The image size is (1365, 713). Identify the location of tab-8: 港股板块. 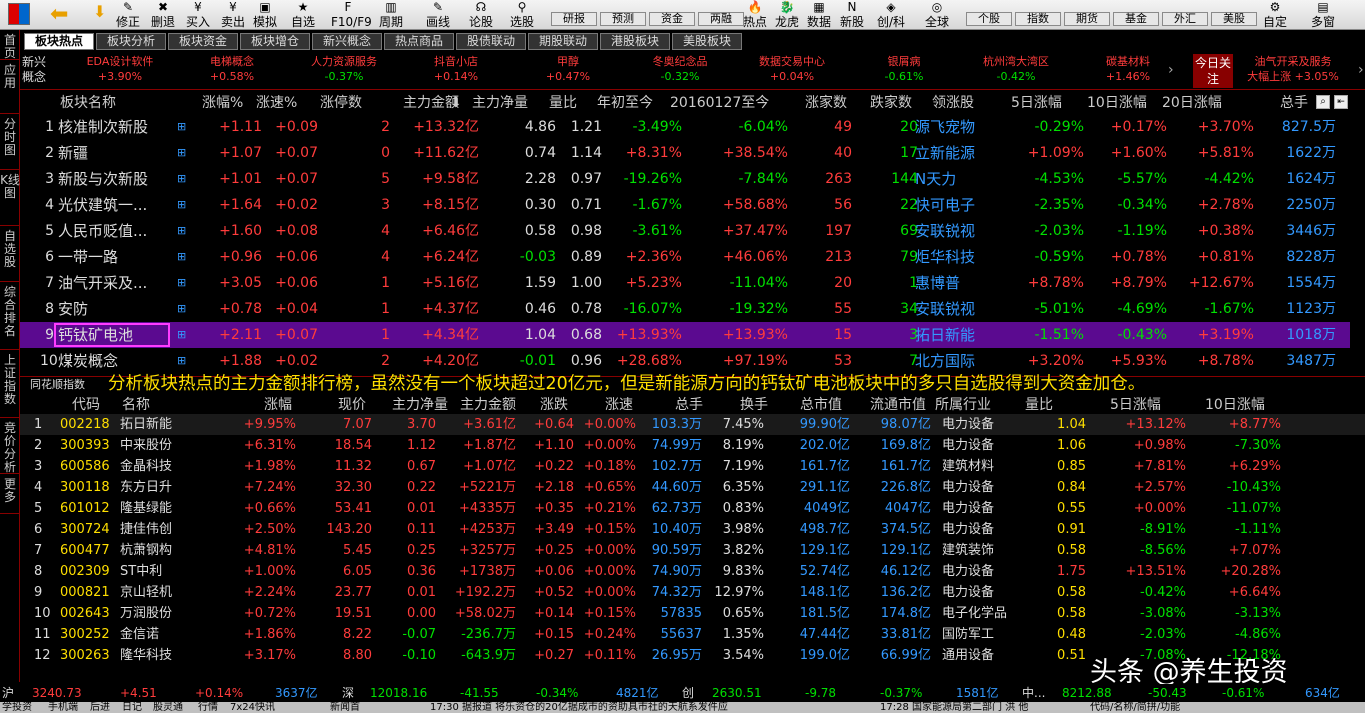
(635, 41).